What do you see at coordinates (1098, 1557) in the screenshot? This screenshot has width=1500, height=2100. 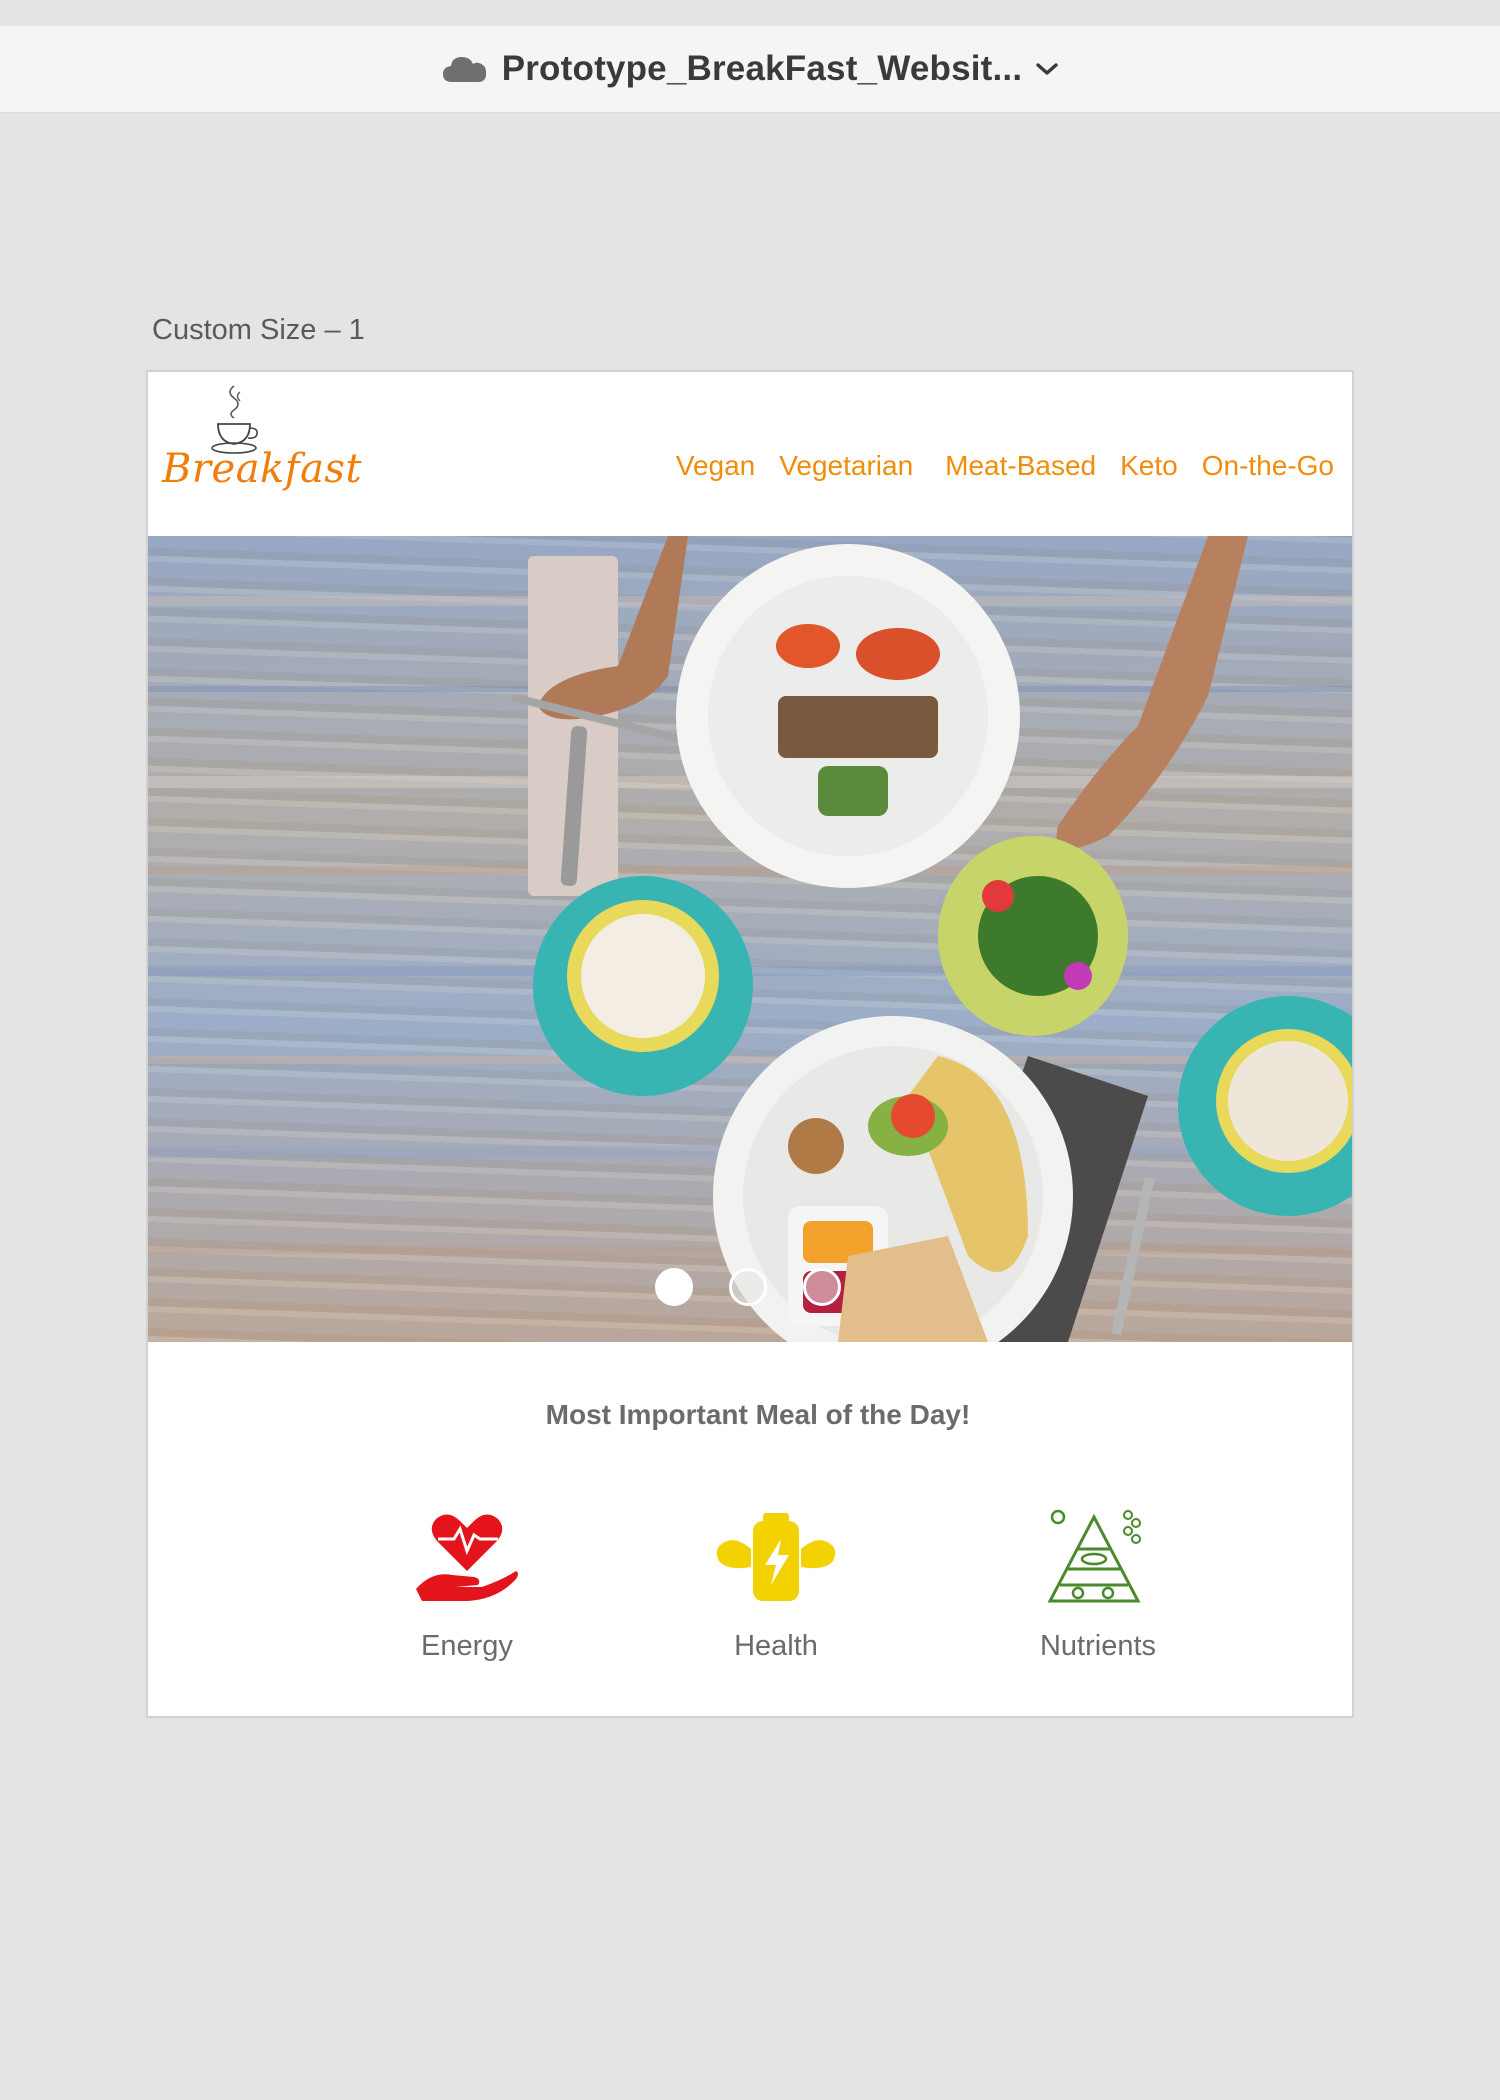 I see `food-pyramid-icon` at bounding box center [1098, 1557].